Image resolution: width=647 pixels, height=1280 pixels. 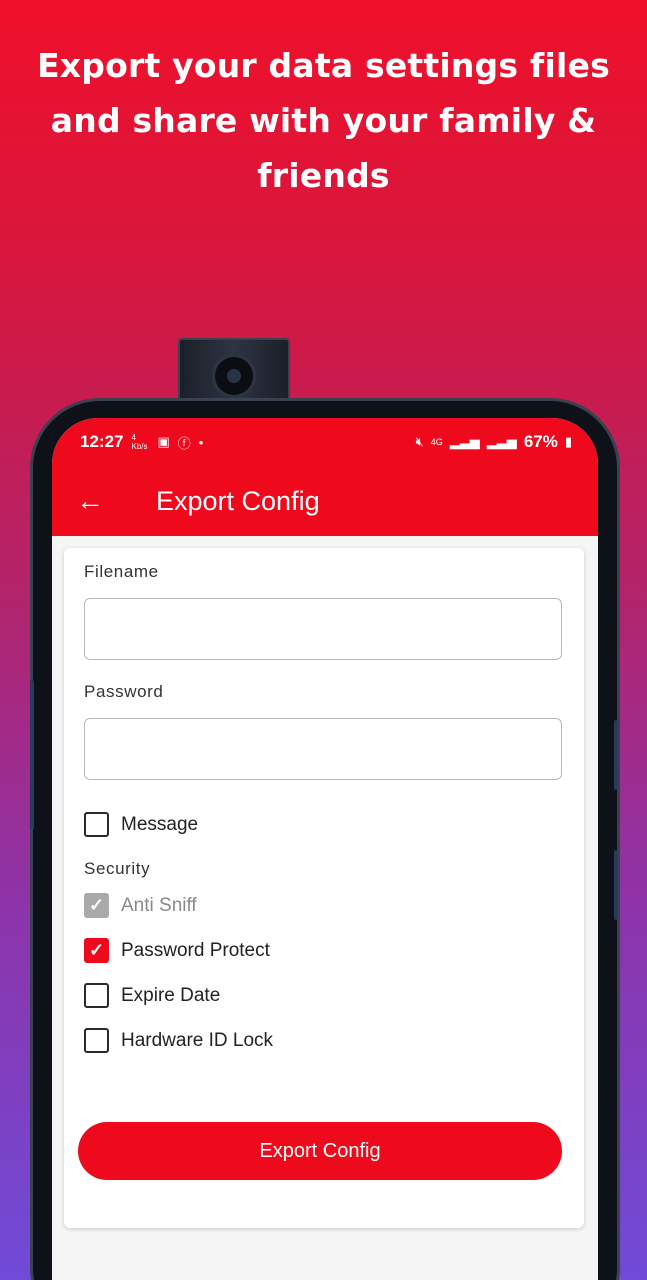 I want to click on left-button, so click(x=32, y=755).